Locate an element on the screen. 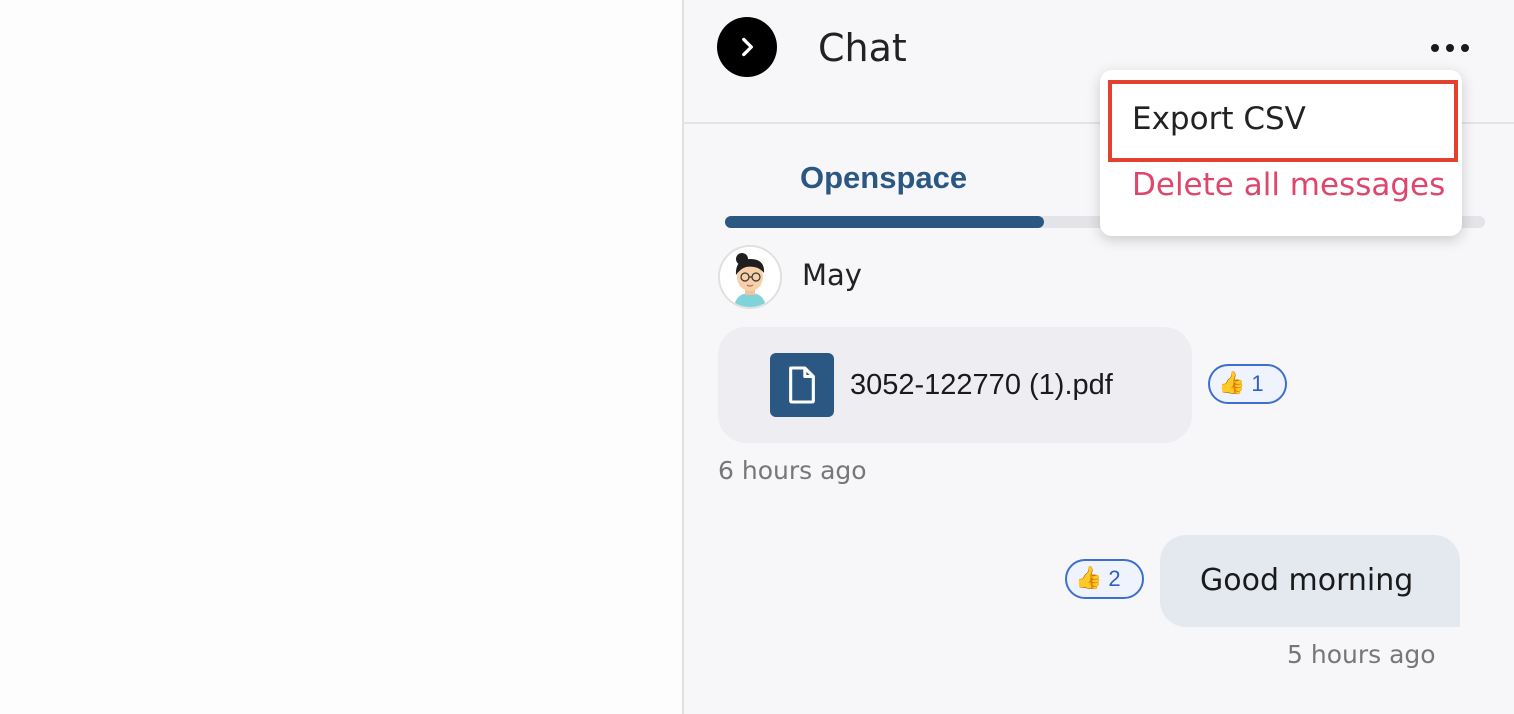 The image size is (1514, 714). more-options-button is located at coordinates (1450, 48).